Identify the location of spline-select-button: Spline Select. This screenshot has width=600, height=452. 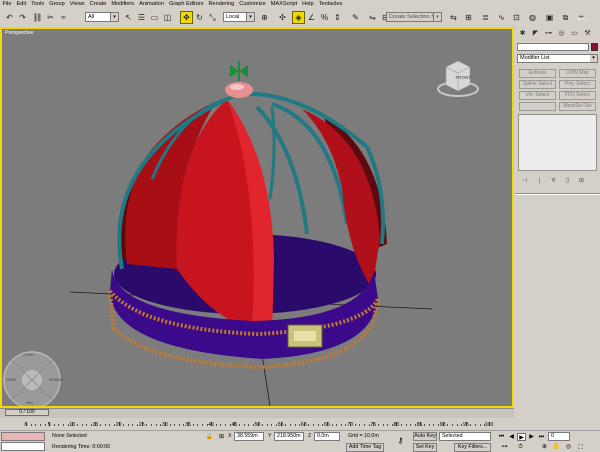
(537, 84).